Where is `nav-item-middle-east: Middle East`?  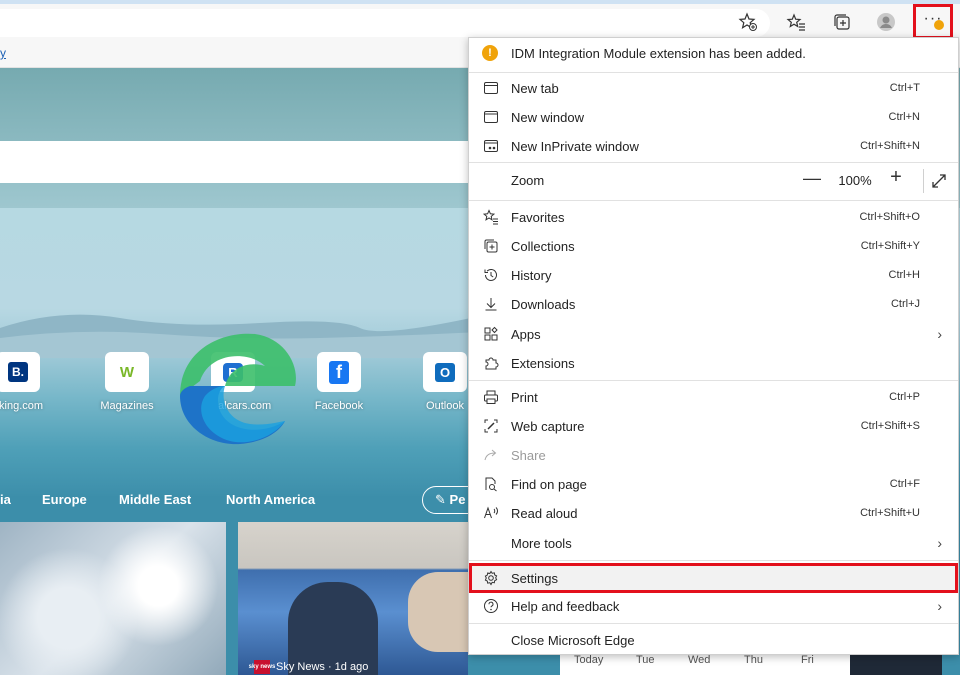
nav-item-middle-east: Middle East is located at coordinates (155, 499).